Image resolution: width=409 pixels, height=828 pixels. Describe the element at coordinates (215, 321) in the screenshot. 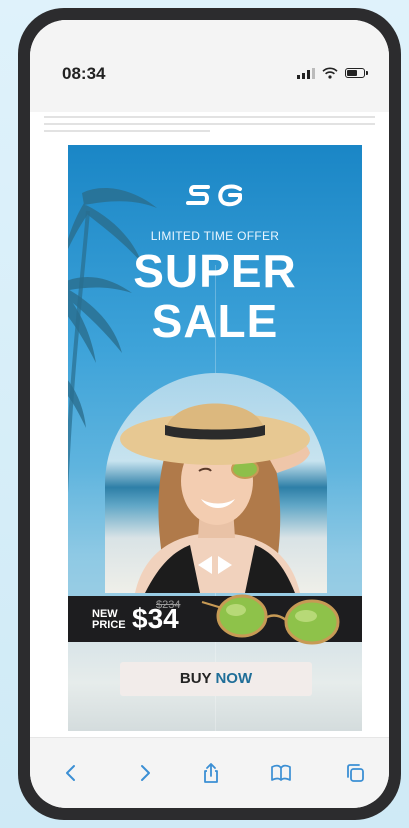

I see `headline-line-2: SALE` at that location.